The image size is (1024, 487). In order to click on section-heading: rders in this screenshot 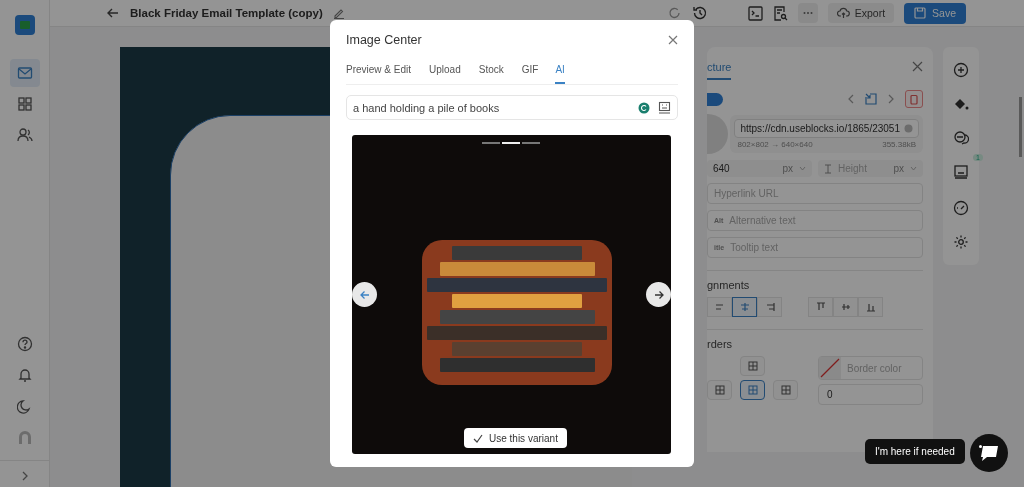, I will do `click(720, 344)`.